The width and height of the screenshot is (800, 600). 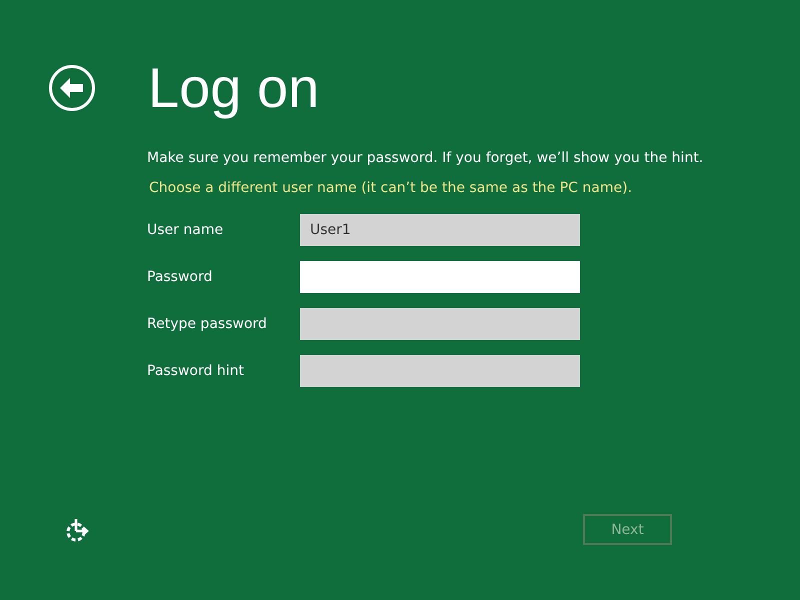 I want to click on warning-text: Choose a different user name (it can’t be the same as the PC name)., so click(x=391, y=188).